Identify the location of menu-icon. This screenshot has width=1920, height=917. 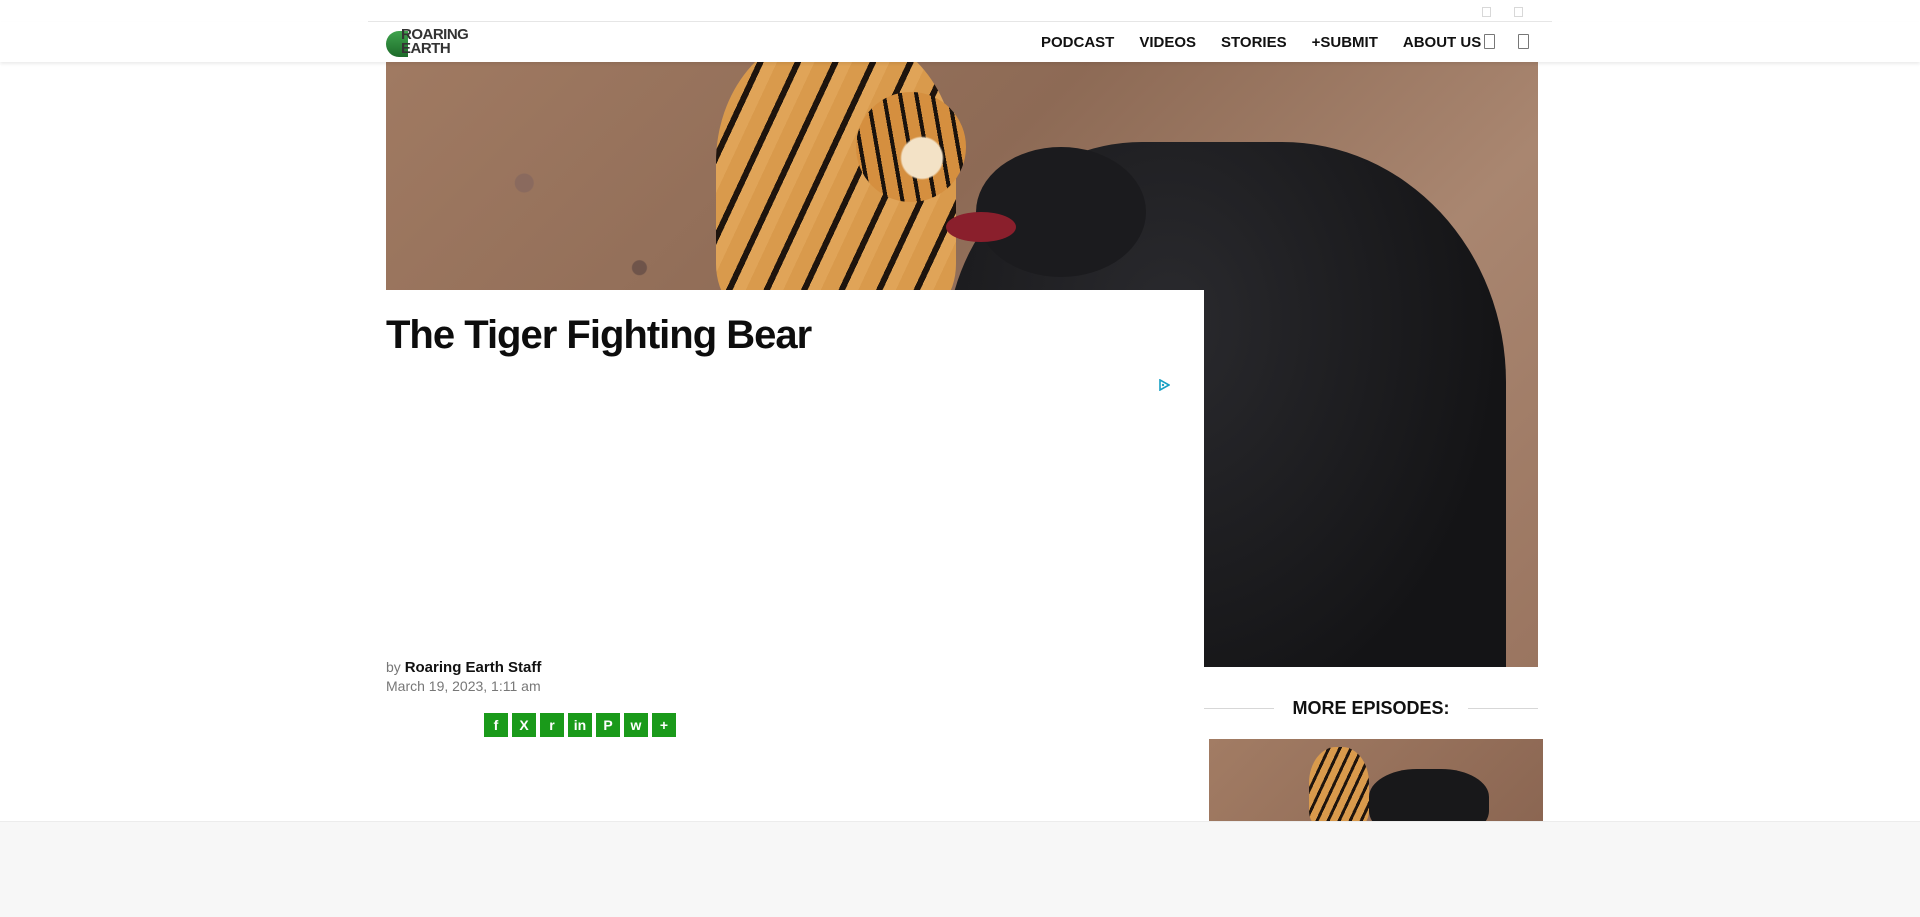
(1523, 41).